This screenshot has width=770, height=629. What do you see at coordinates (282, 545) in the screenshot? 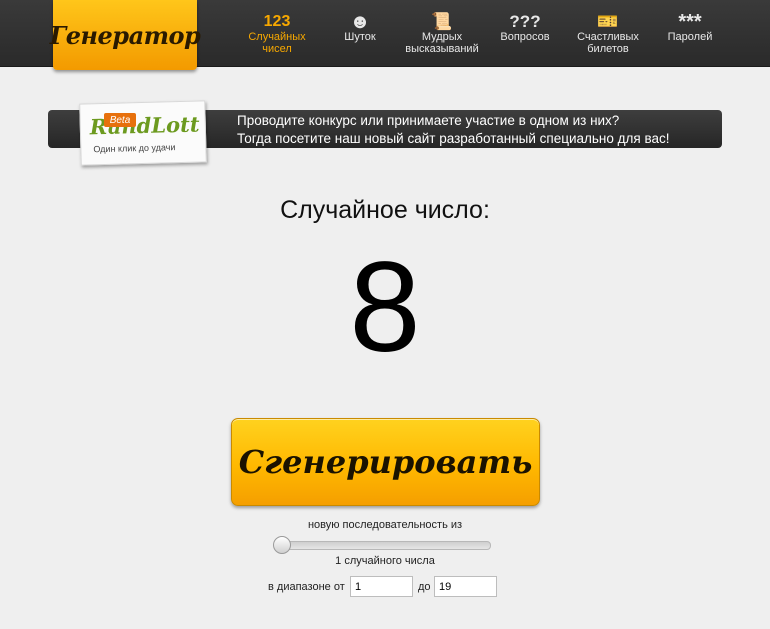
I see `count-slider-handle` at bounding box center [282, 545].